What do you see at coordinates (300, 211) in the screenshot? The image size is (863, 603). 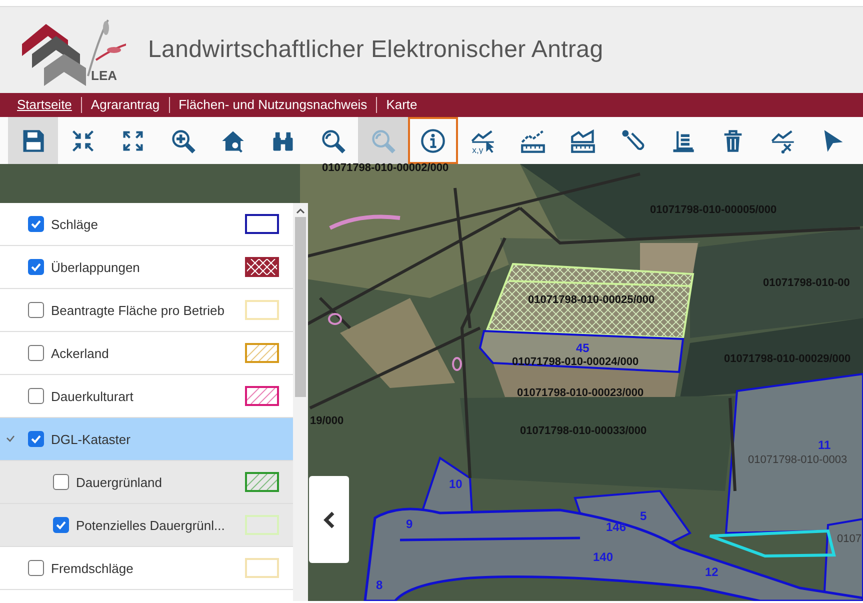 I see `scroll-up-icon` at bounding box center [300, 211].